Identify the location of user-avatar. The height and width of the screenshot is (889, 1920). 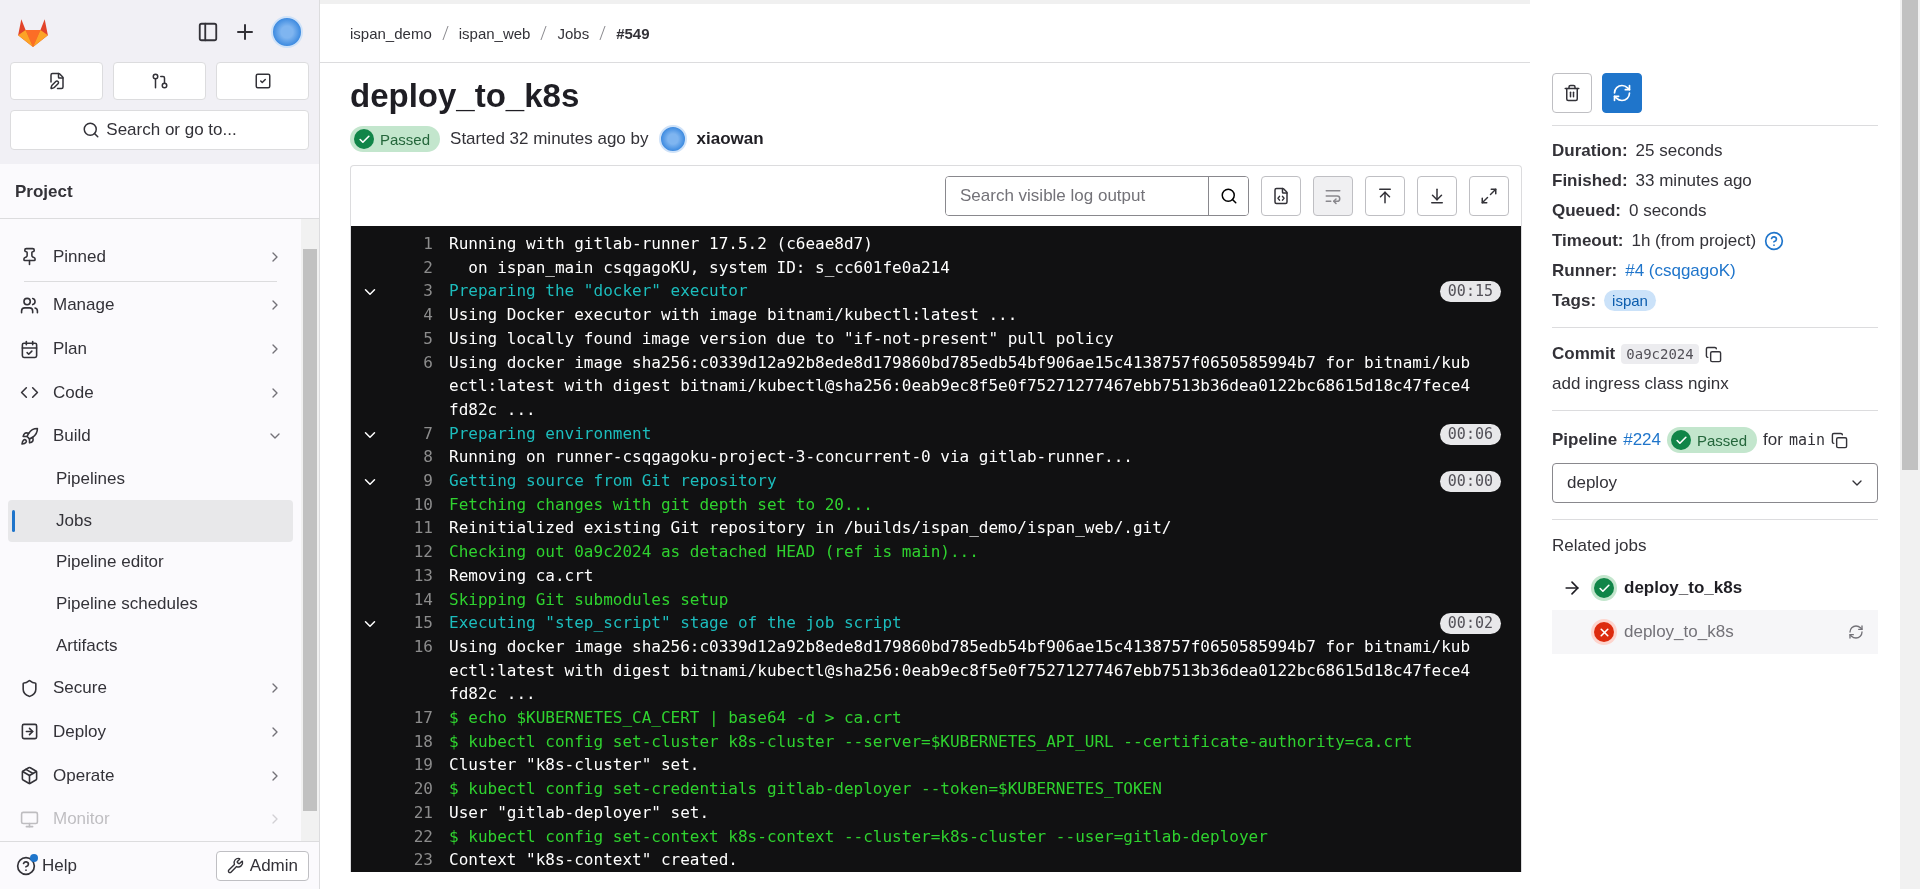
(672, 139).